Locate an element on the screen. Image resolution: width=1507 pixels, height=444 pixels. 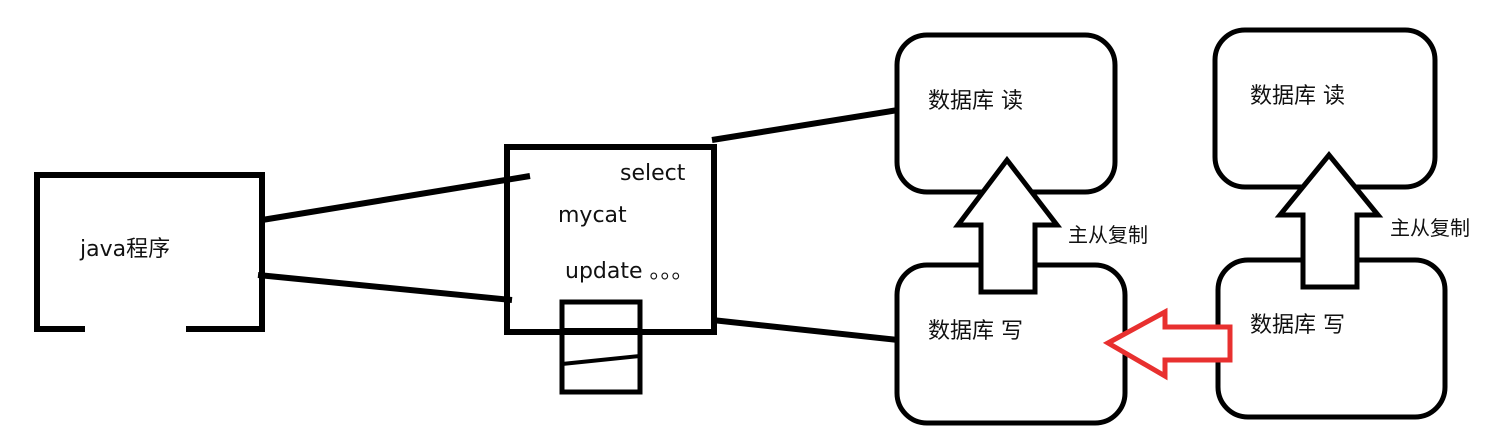
connector-java-mycat-bottom is located at coordinates (385, 287).